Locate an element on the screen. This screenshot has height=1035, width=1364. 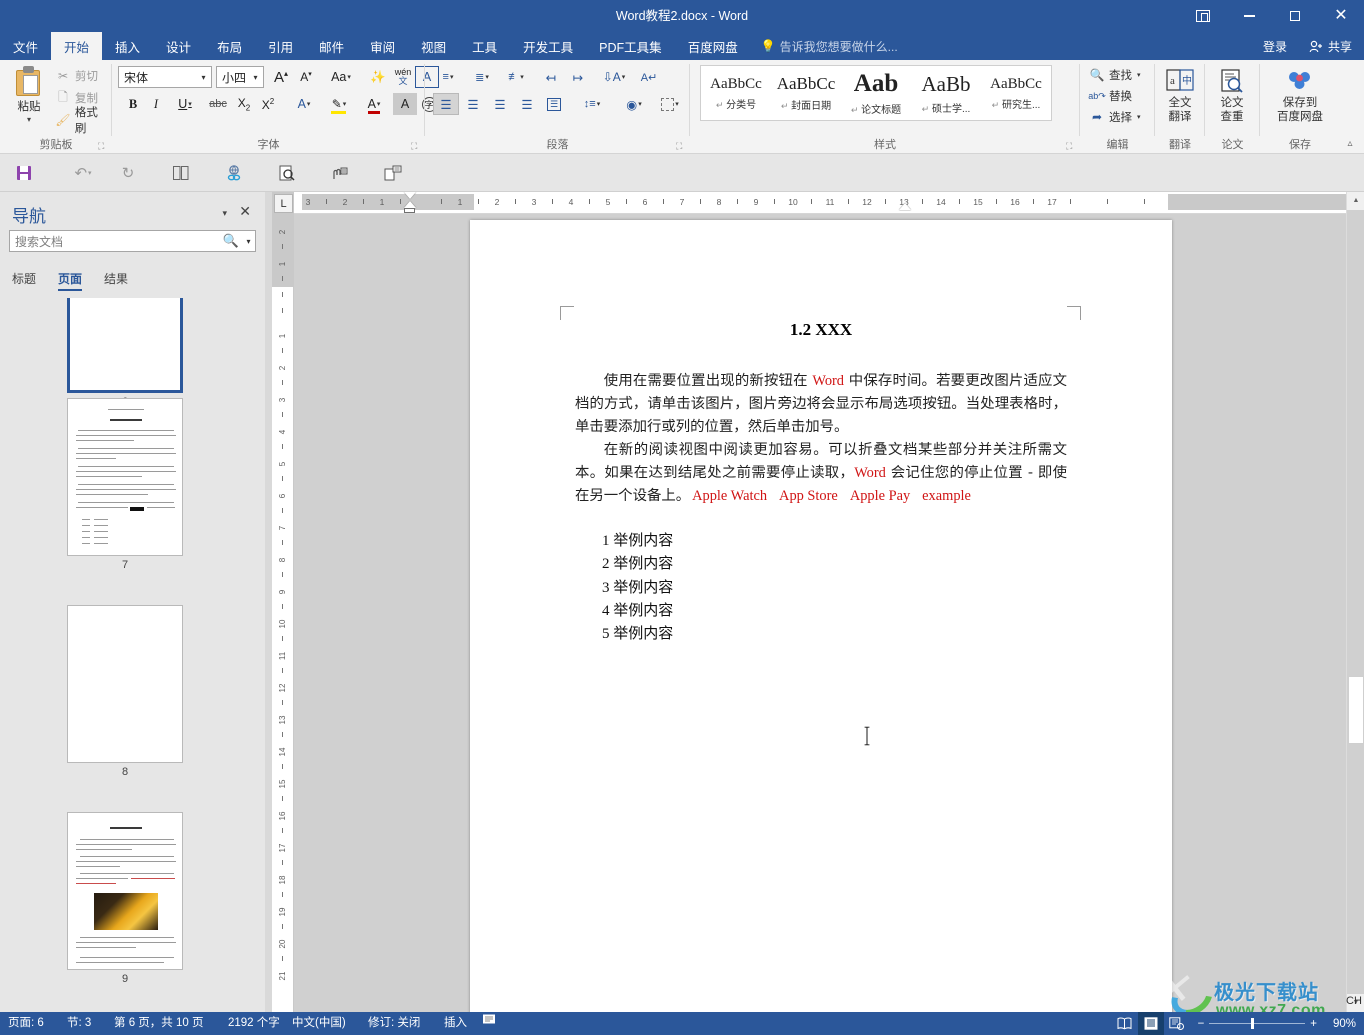
tab-review: 审阅 is located at coordinates (382, 46).